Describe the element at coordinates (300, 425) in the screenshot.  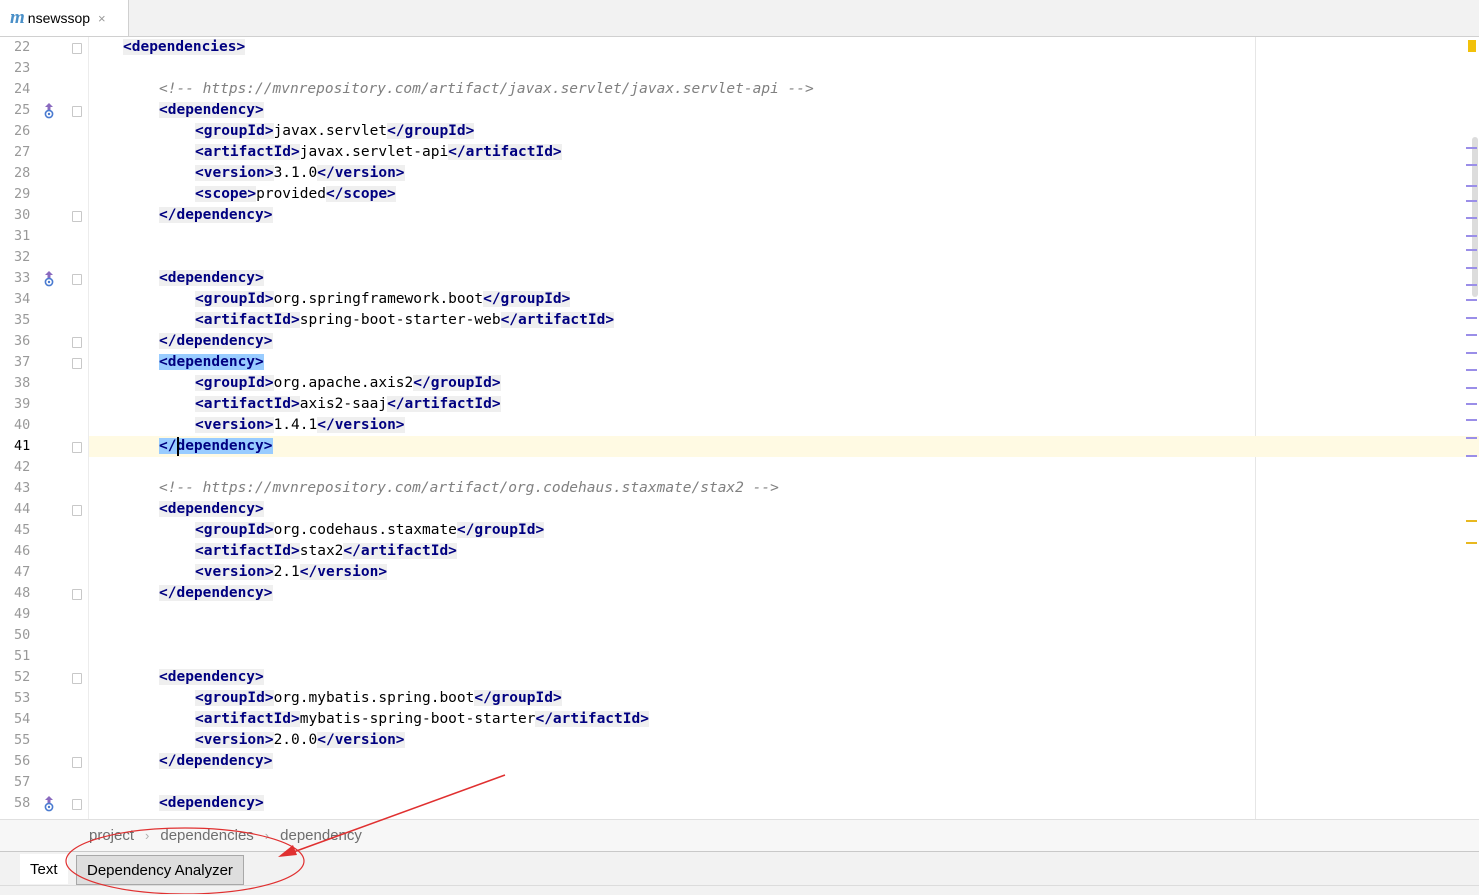
I see `code-text: <version>1.4.1</version>` at that location.